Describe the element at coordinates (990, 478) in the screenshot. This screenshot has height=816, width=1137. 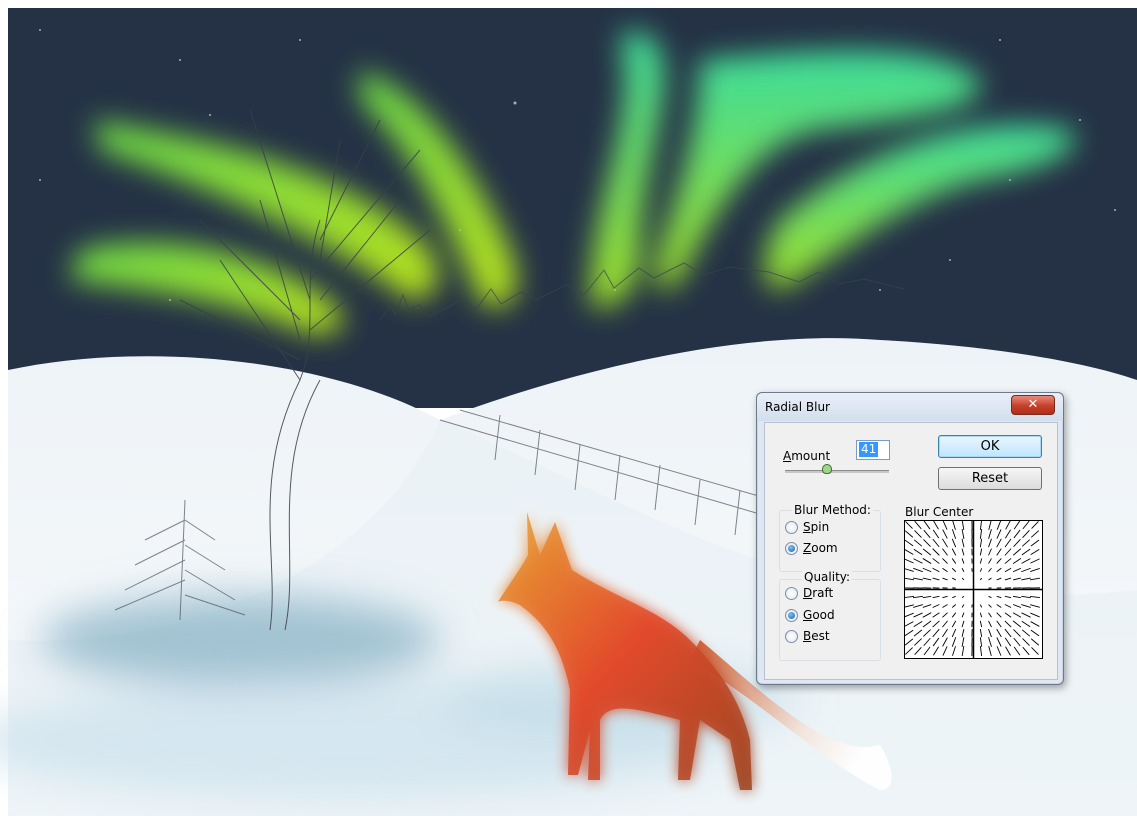
I see `reset-button: Reset` at that location.